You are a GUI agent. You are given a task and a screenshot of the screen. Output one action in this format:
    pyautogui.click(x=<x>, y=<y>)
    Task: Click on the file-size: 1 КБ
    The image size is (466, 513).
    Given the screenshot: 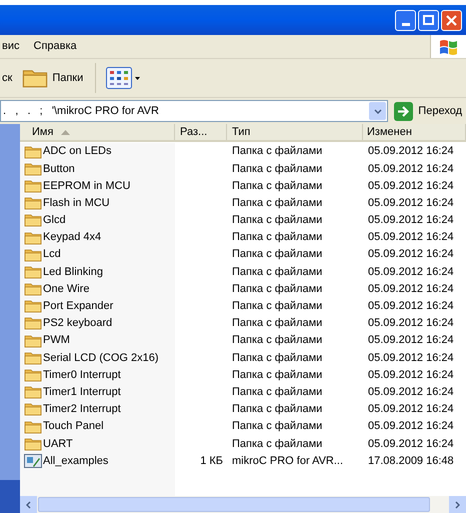 What is the action you would take?
    pyautogui.click(x=211, y=461)
    